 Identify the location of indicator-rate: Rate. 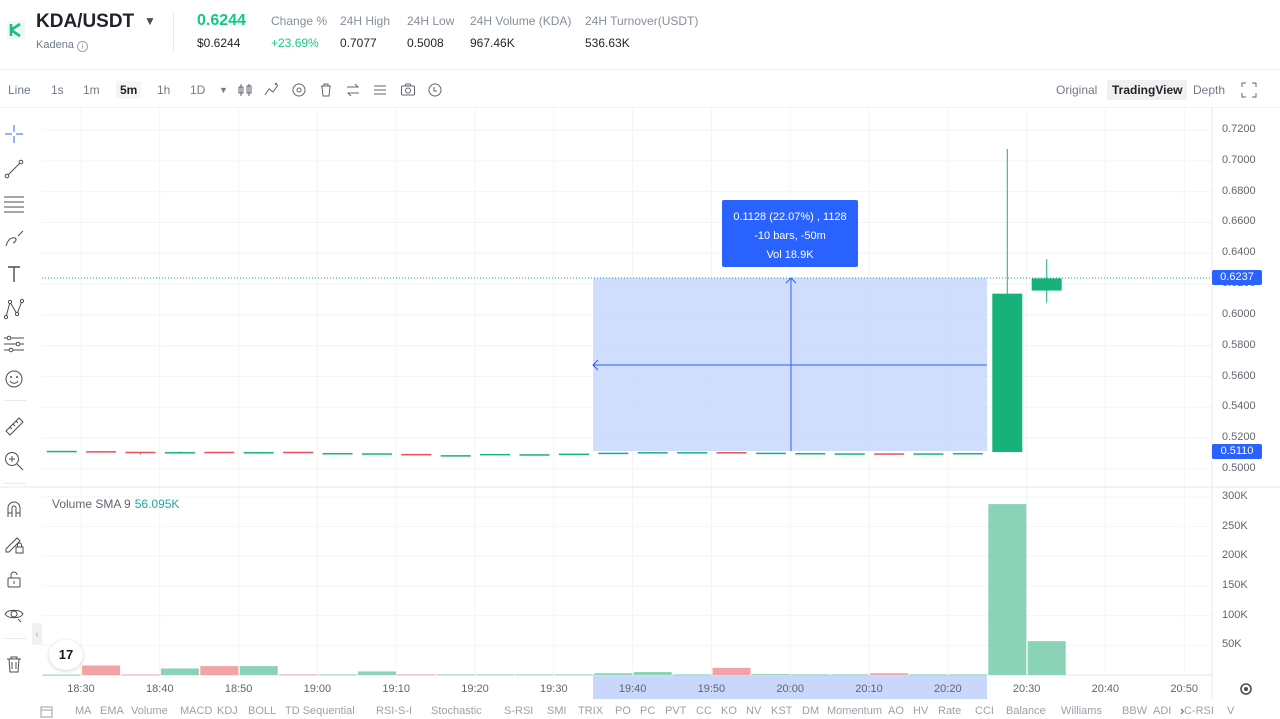
(949, 711).